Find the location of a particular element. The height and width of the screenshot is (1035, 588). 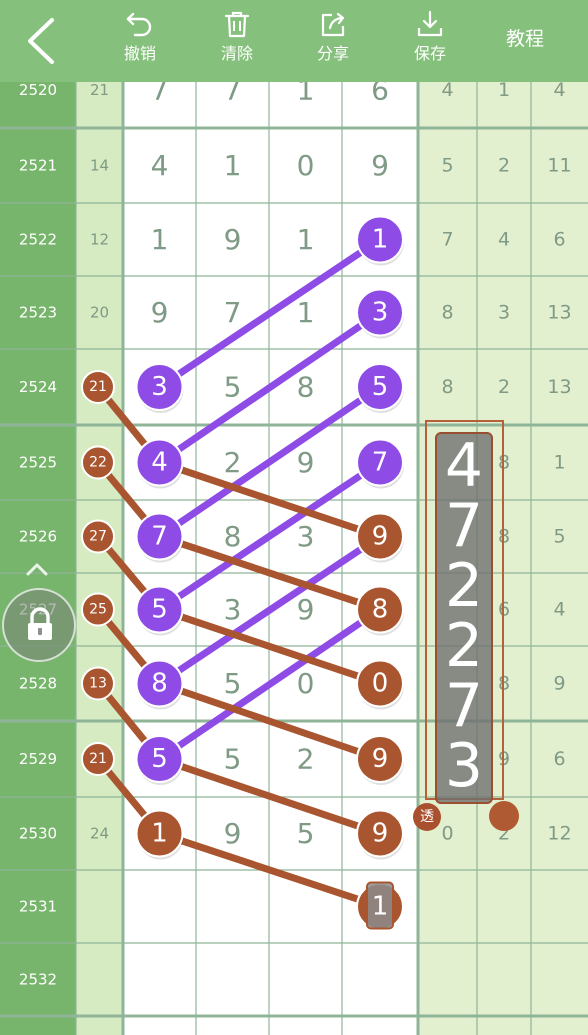

undo-icon is located at coordinates (139, 24).